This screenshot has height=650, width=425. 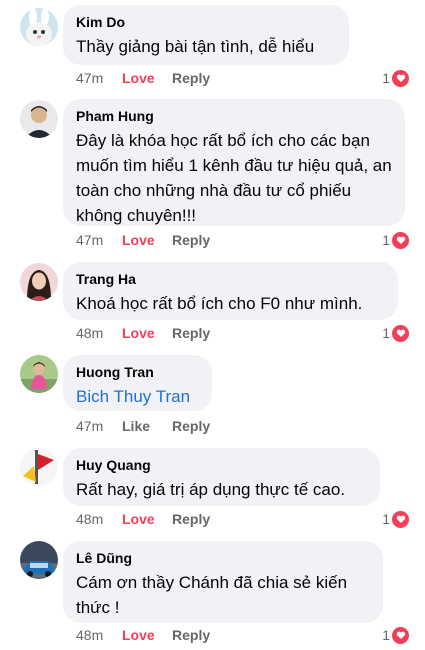 What do you see at coordinates (137, 372) in the screenshot?
I see `comment-author: Huong Tran` at bounding box center [137, 372].